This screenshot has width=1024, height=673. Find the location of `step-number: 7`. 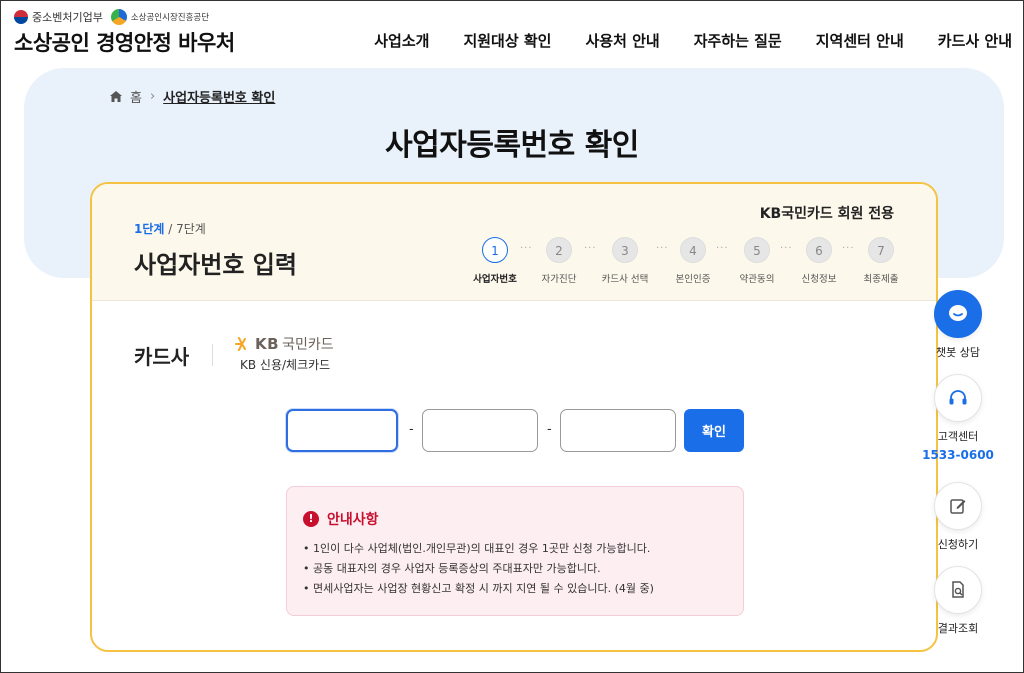

step-number: 7 is located at coordinates (881, 250).